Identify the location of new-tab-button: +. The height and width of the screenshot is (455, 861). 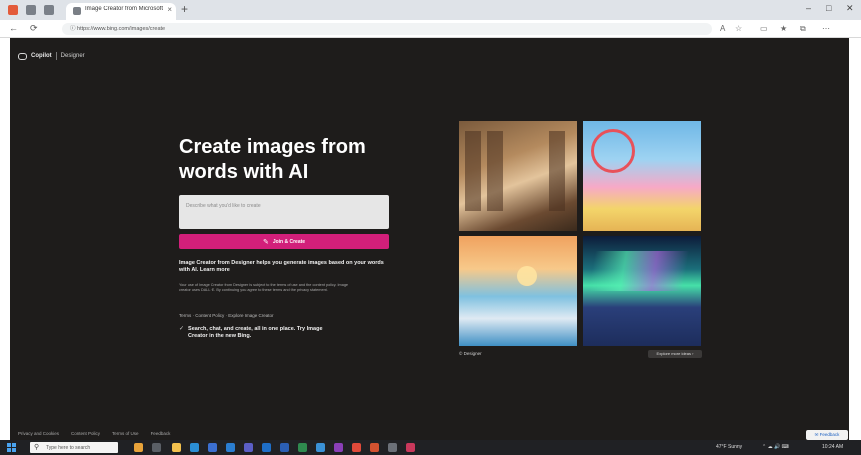
(184, 9).